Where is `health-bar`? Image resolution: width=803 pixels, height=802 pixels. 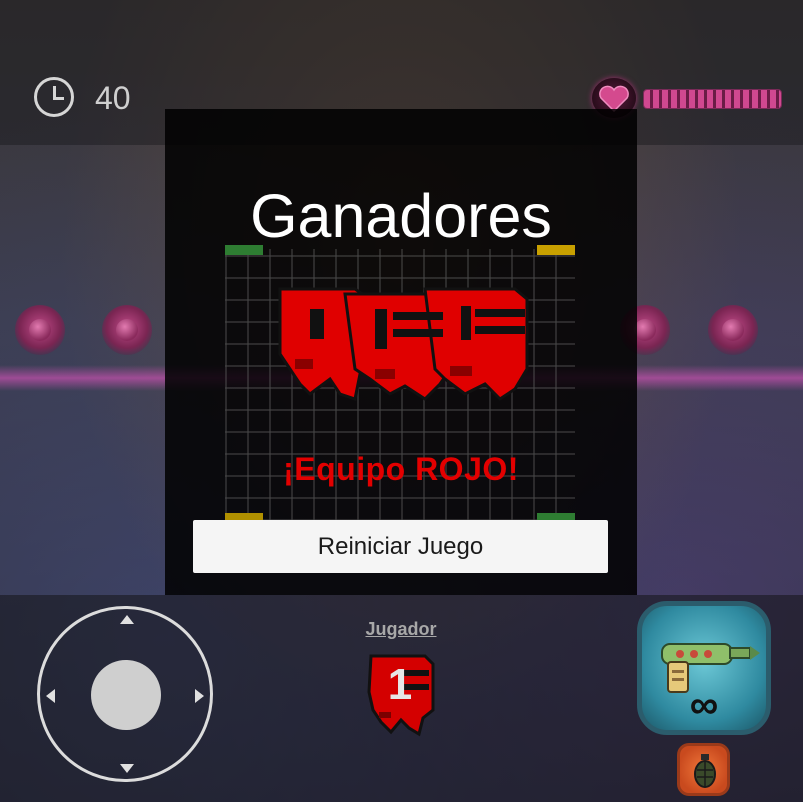
health-bar is located at coordinates (712, 99).